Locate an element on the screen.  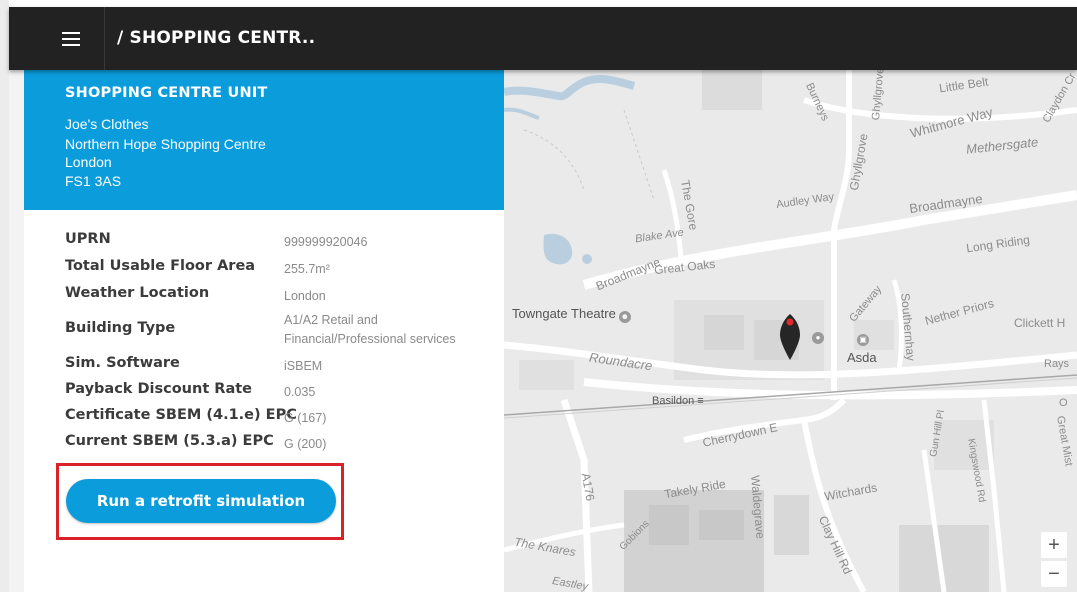
detail-label: Current SBEM (5.3.a) EPC is located at coordinates (169, 441).